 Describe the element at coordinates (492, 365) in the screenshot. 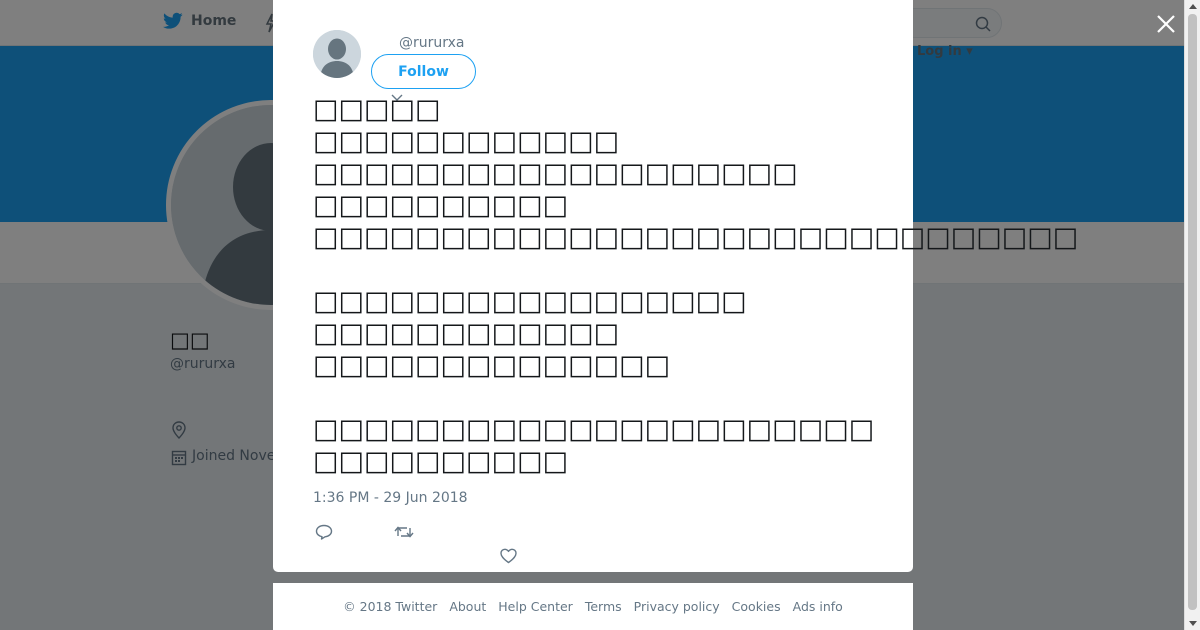

I see `tweet-text-line: □□□□□□□□□□□□□□` at that location.